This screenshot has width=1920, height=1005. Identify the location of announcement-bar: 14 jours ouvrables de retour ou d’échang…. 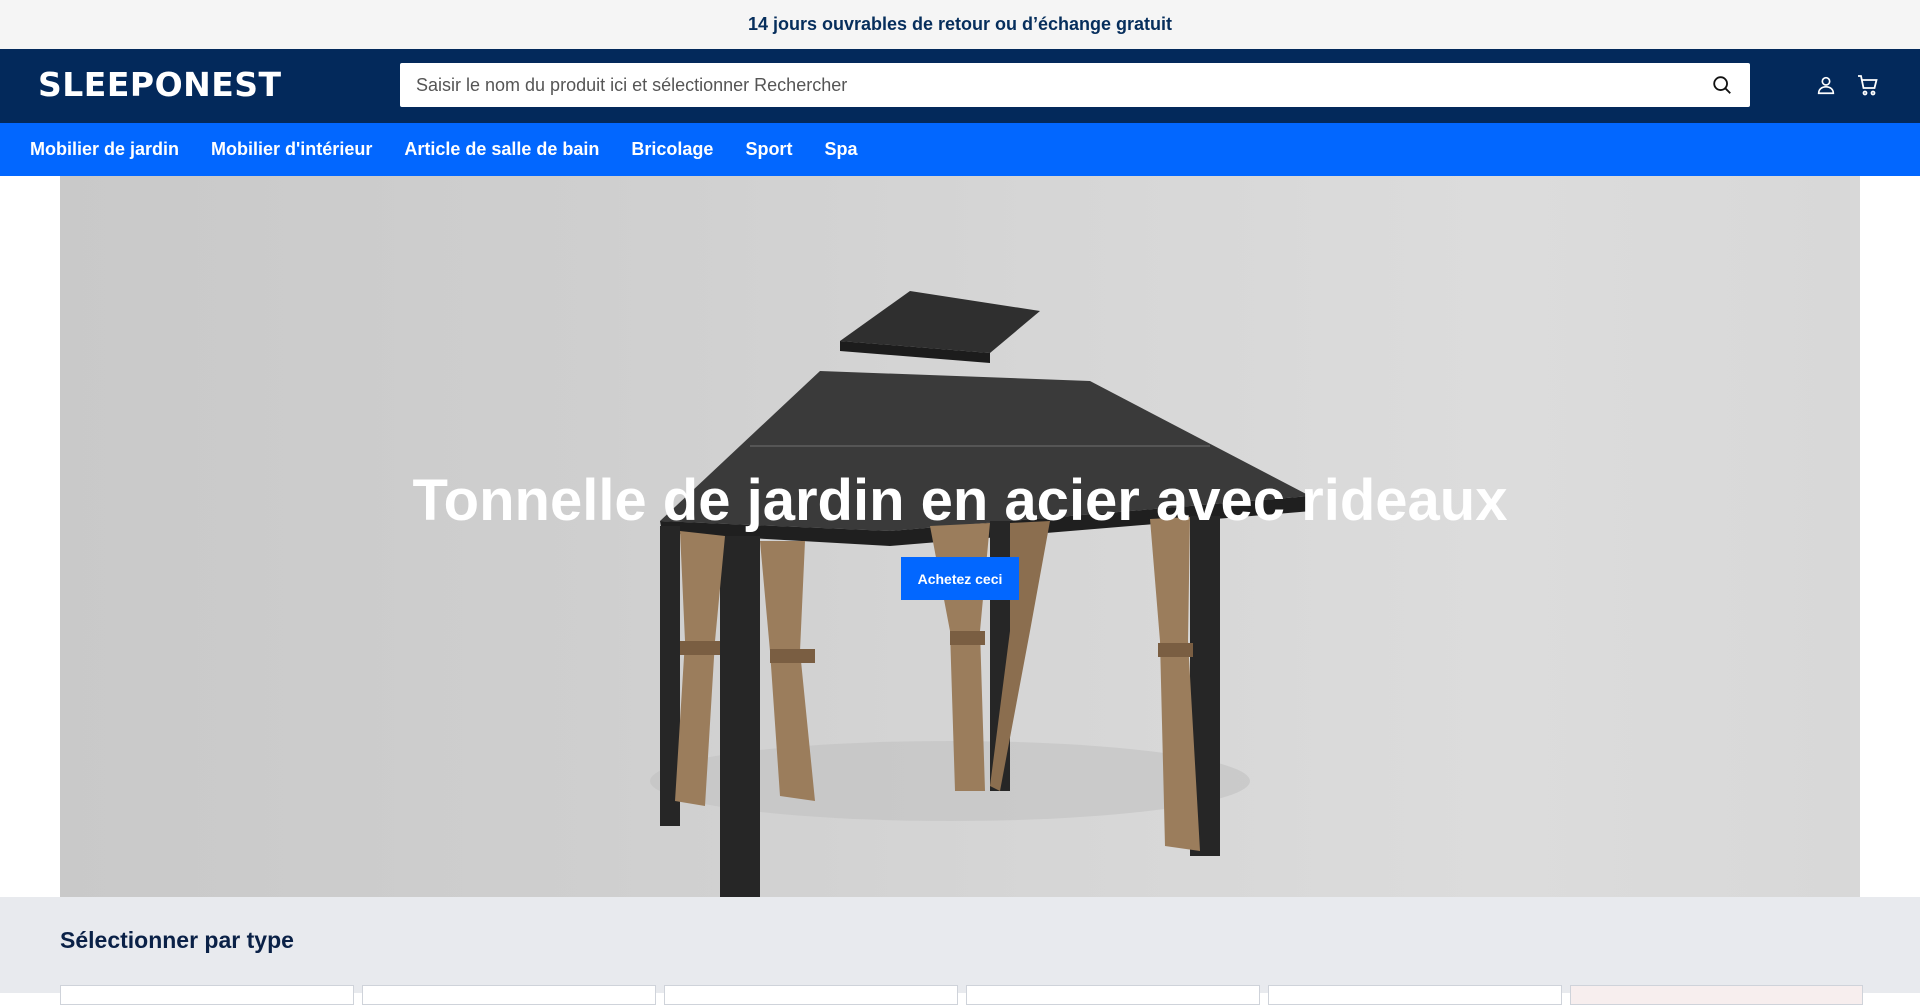
(960, 24).